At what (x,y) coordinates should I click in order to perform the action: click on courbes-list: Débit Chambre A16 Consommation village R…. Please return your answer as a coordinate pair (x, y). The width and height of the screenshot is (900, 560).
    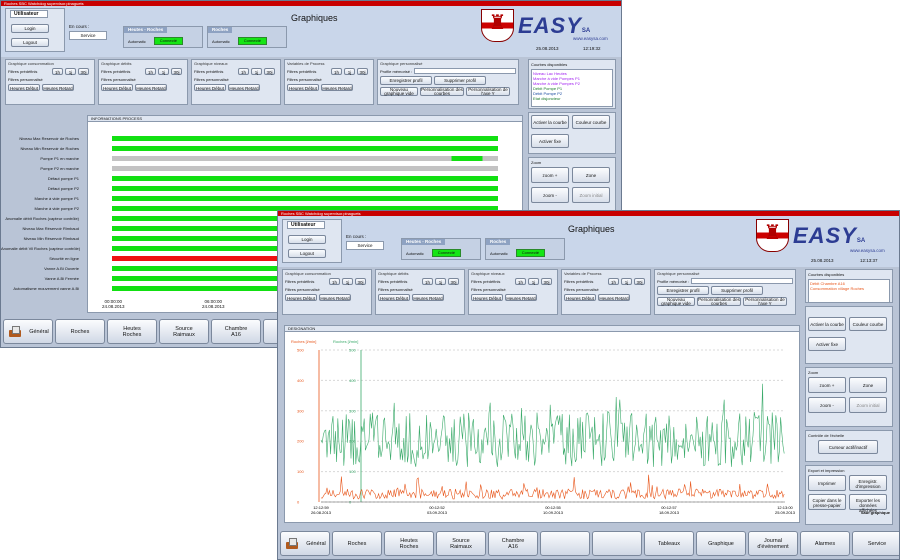
    Looking at the image, I should click on (849, 291).